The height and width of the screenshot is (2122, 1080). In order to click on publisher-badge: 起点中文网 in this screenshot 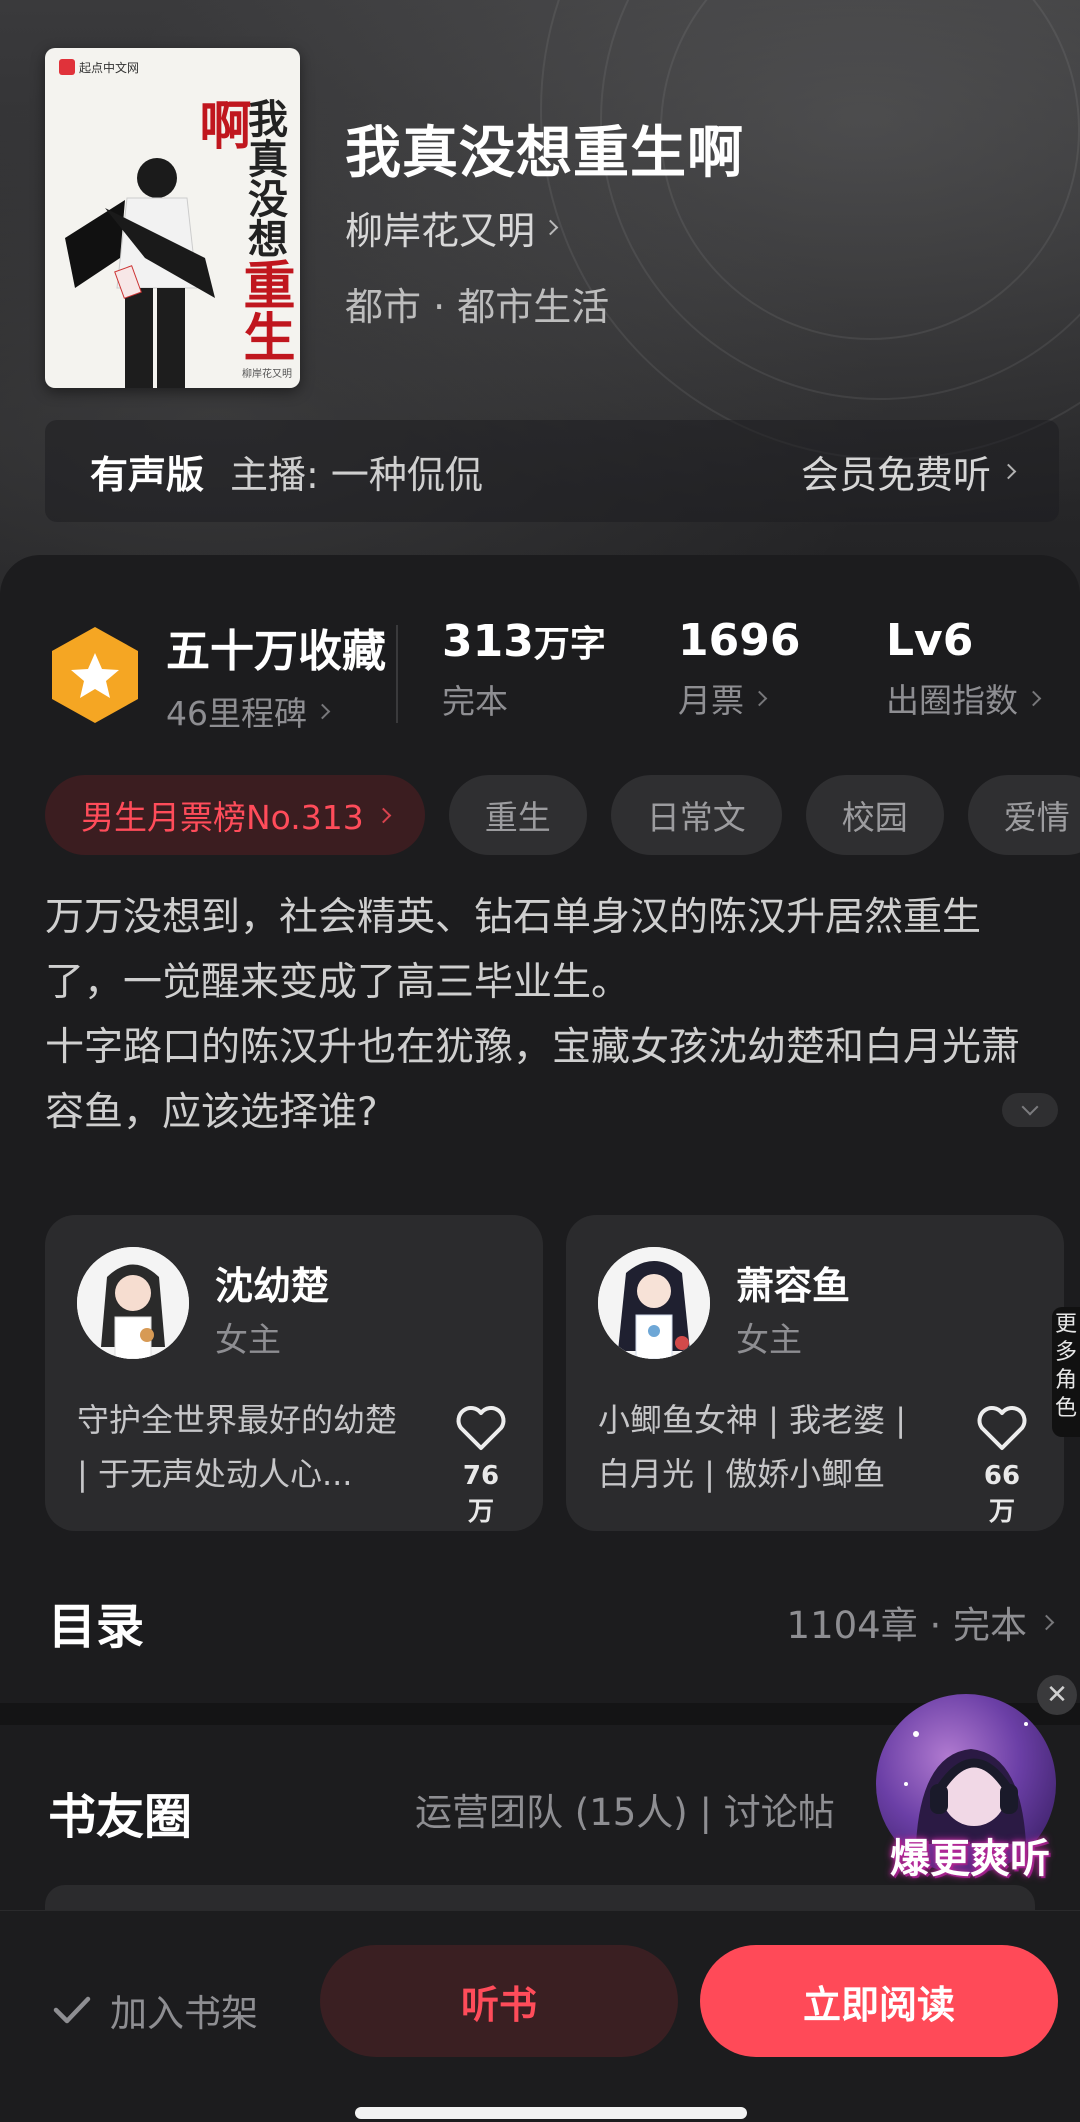, I will do `click(99, 67)`.